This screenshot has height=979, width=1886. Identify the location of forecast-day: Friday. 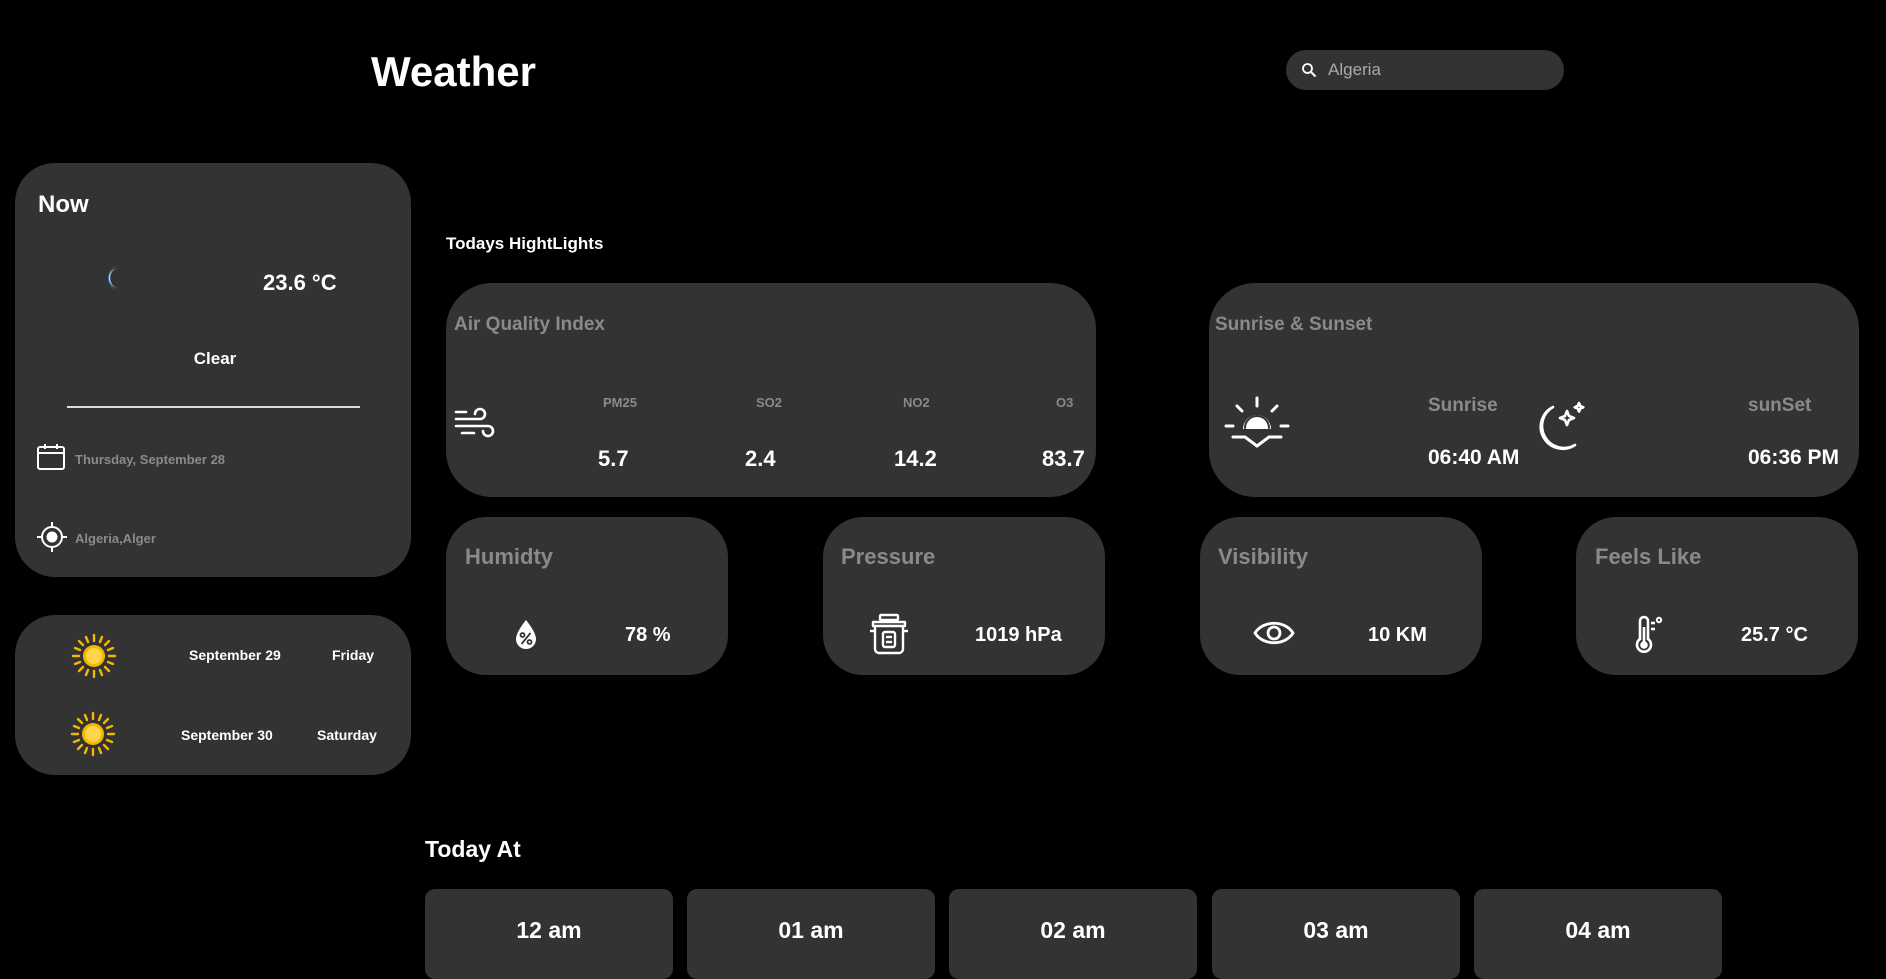
(353, 655).